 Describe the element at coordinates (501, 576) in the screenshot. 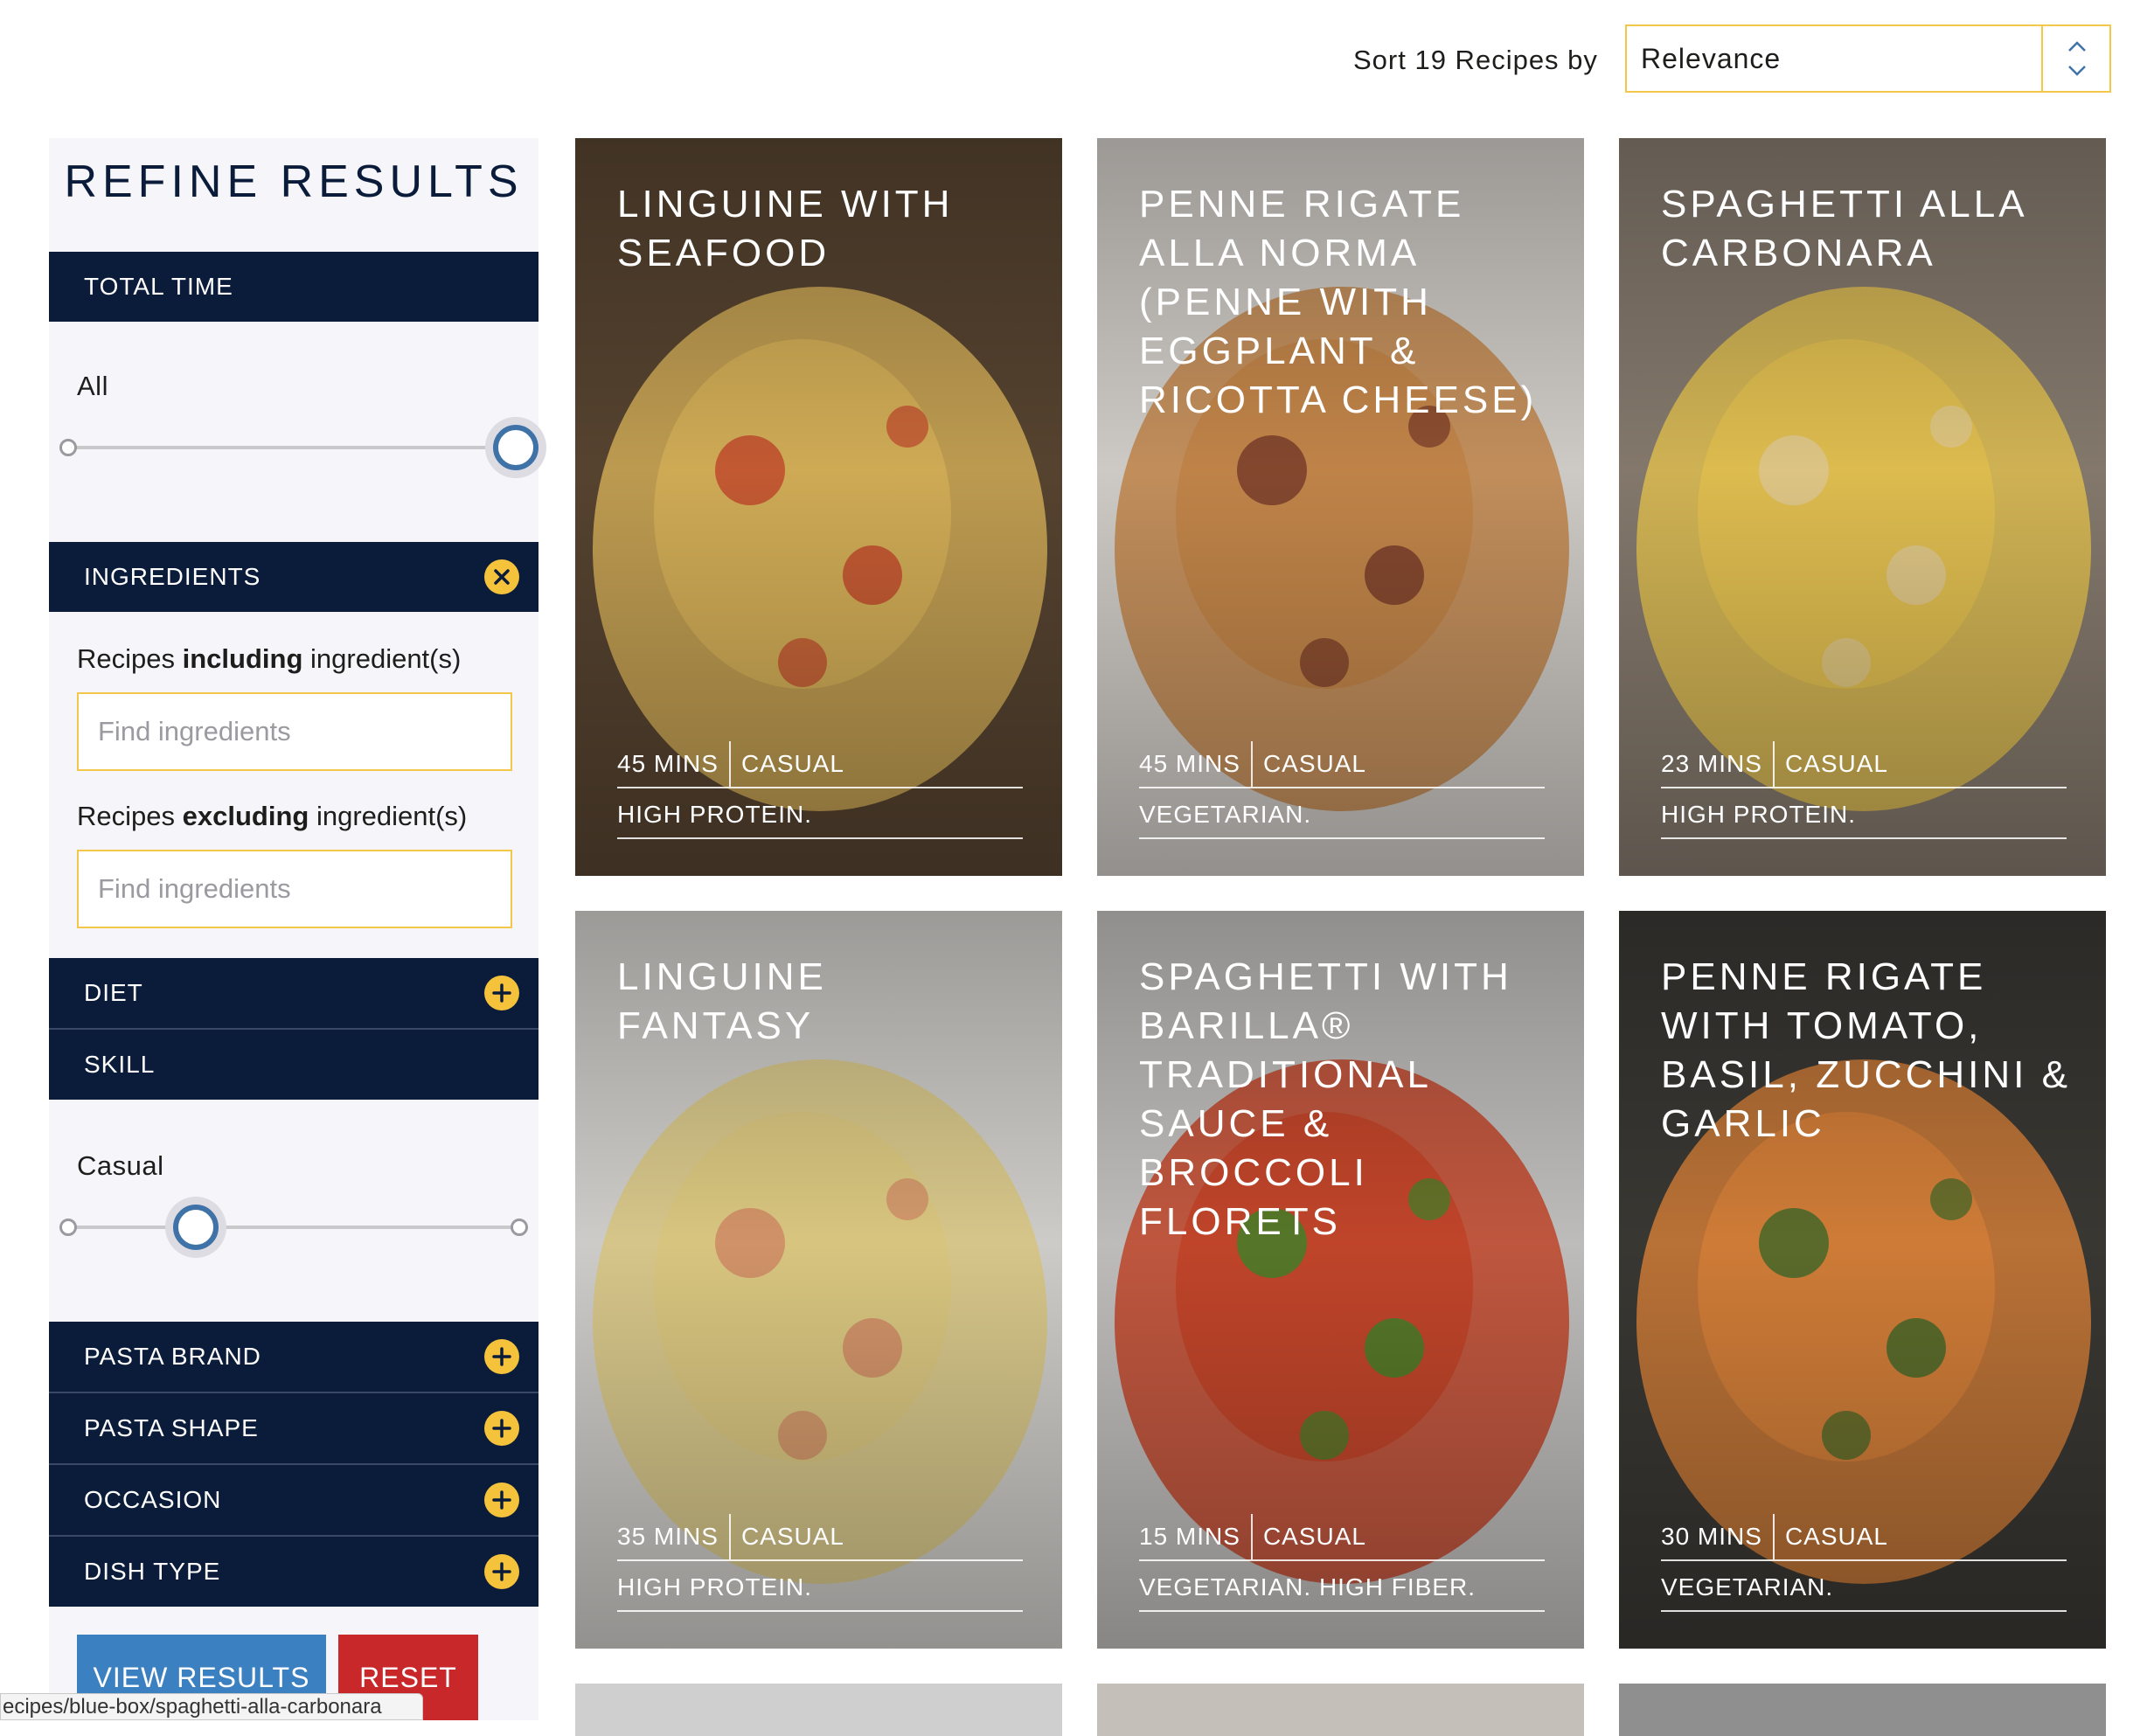

I see `close-icon` at that location.